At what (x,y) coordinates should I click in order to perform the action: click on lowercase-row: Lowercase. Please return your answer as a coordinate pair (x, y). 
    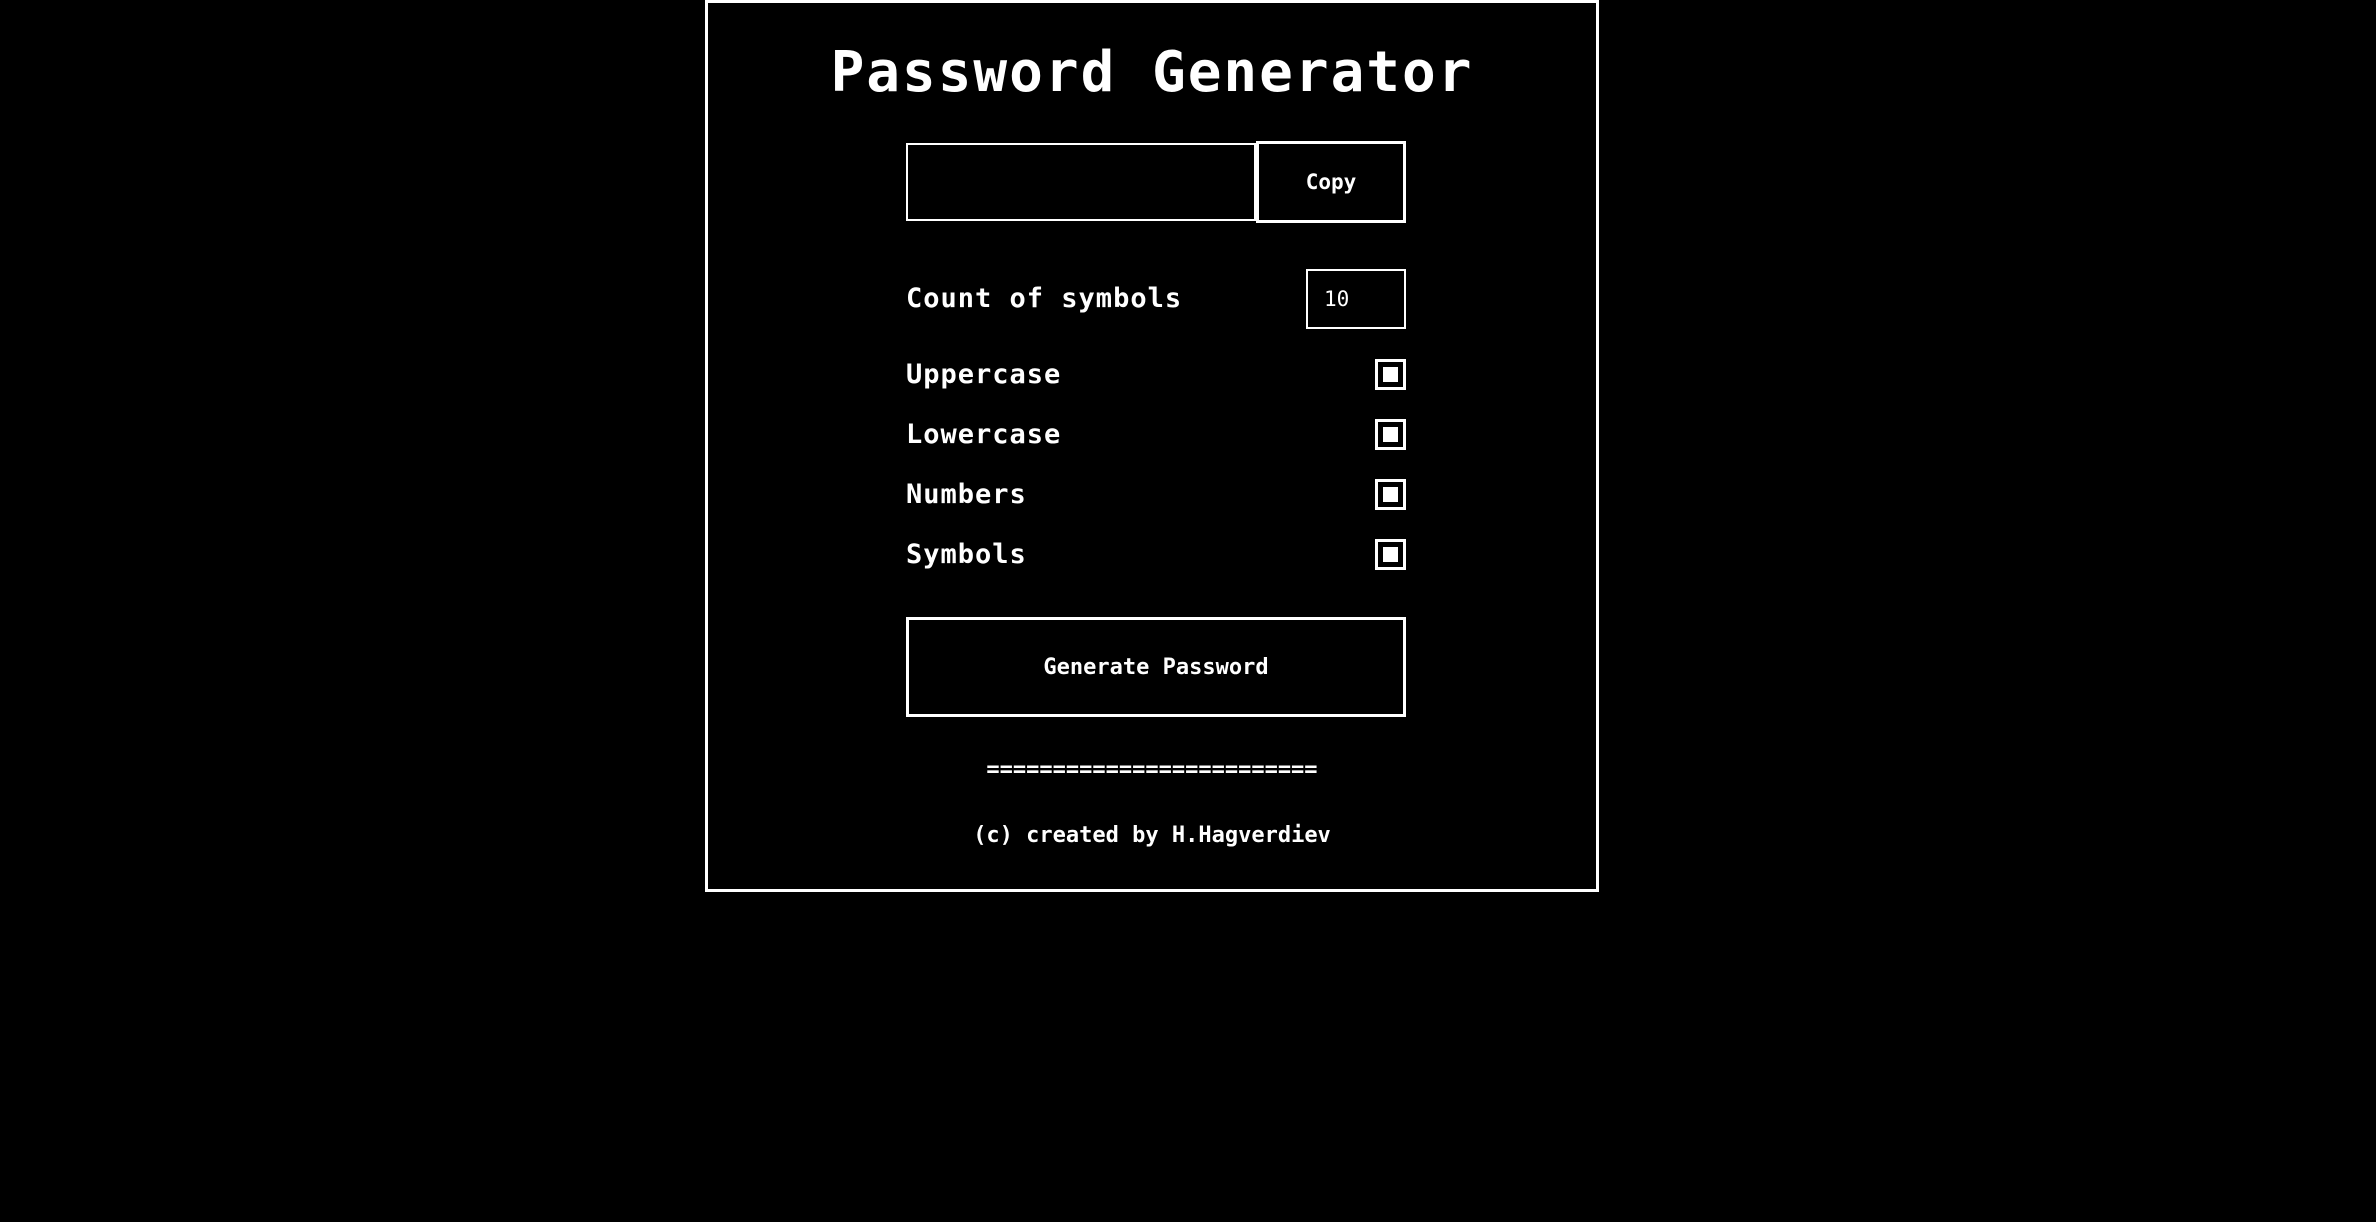
    Looking at the image, I should click on (1156, 435).